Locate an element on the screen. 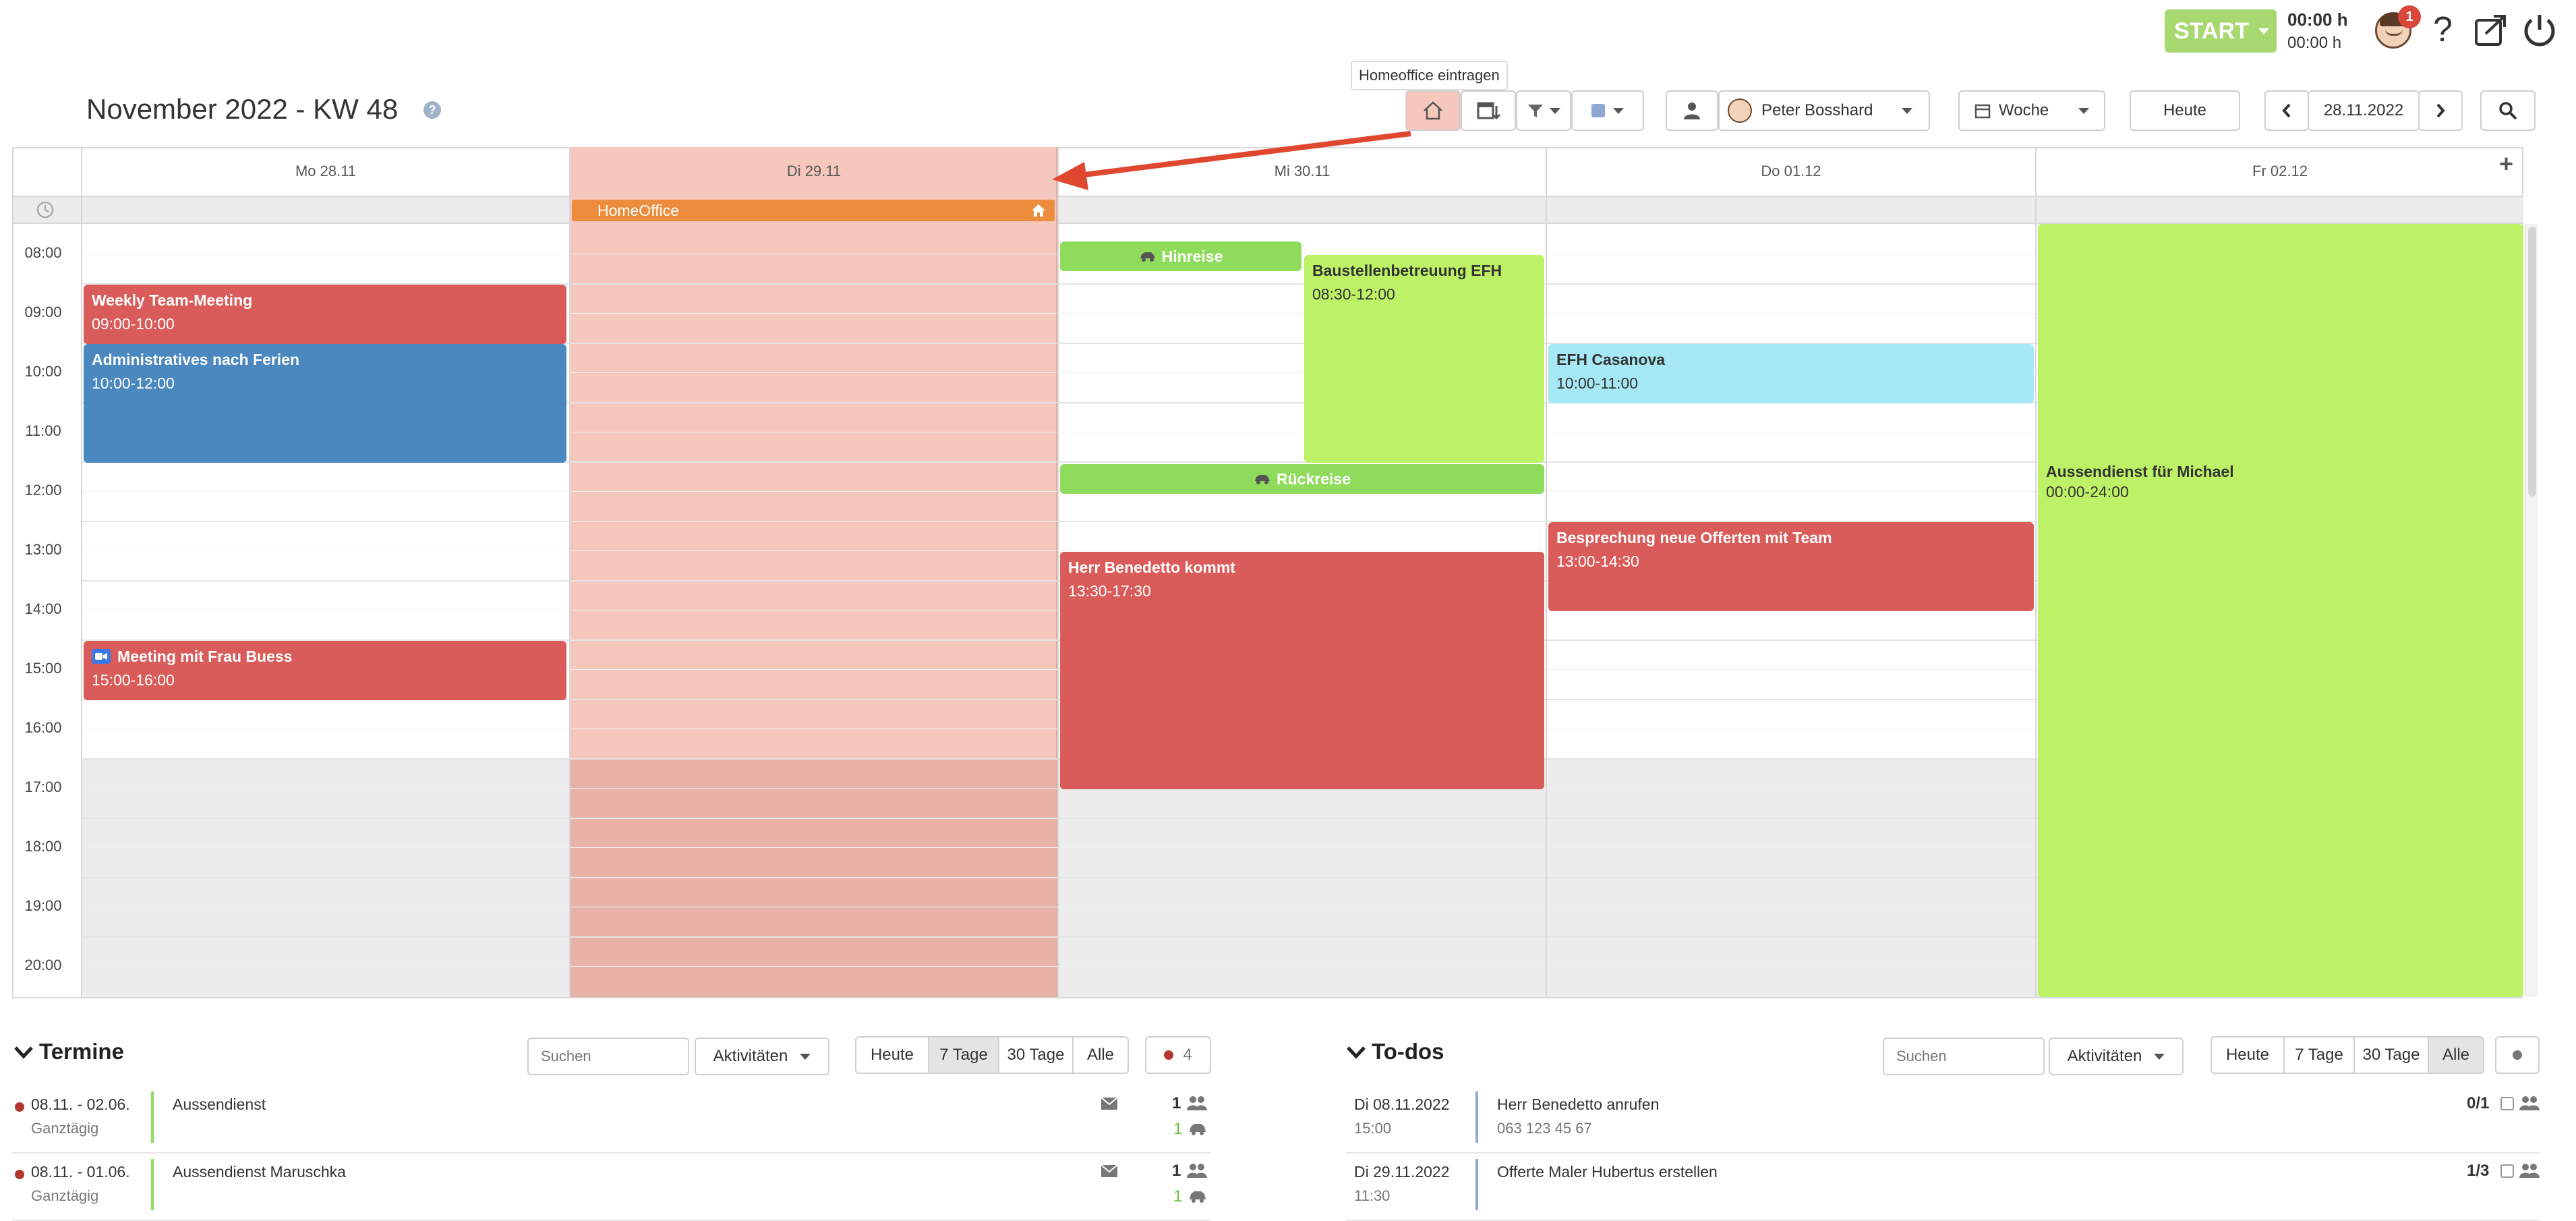  calendar-import-button is located at coordinates (1488, 110).